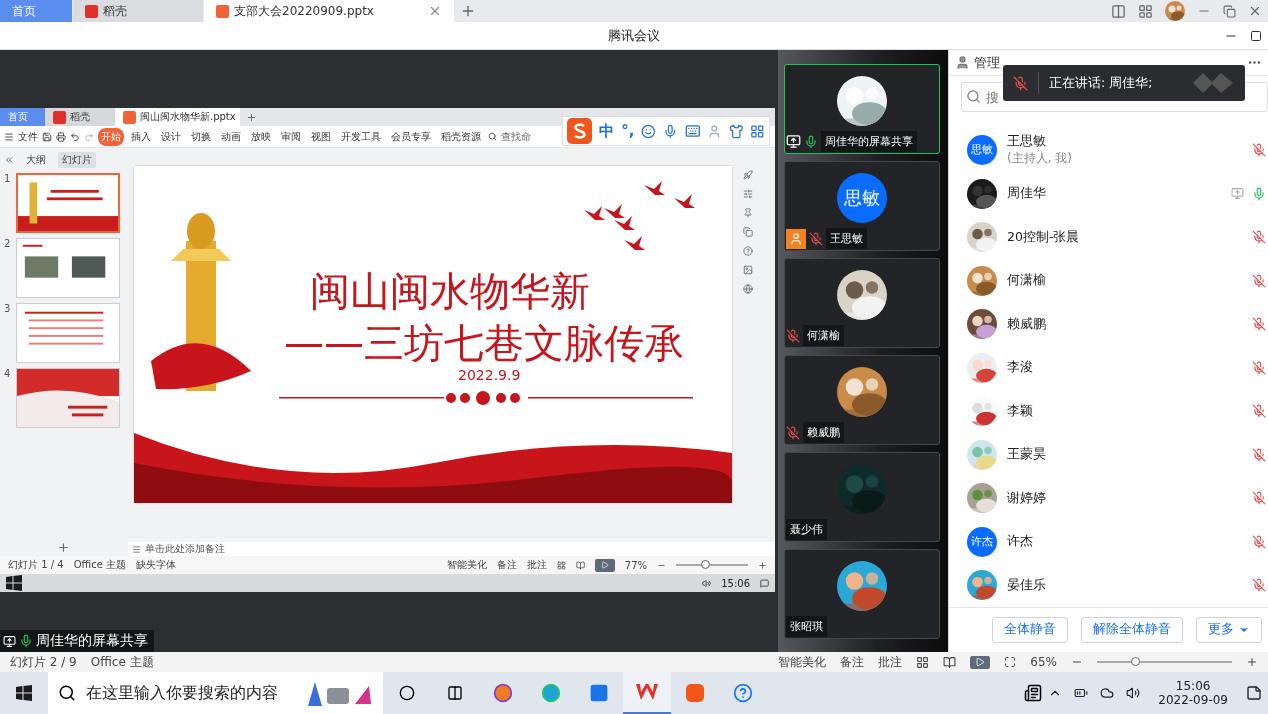 This screenshot has width=1268, height=714. What do you see at coordinates (201, 136) in the screenshot?
I see `ribbon-tab: 切换` at bounding box center [201, 136].